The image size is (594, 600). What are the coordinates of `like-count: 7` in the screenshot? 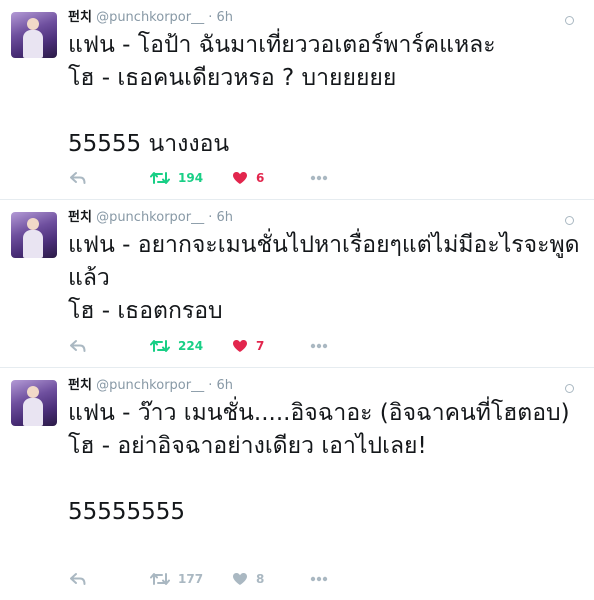 It's located at (260, 346).